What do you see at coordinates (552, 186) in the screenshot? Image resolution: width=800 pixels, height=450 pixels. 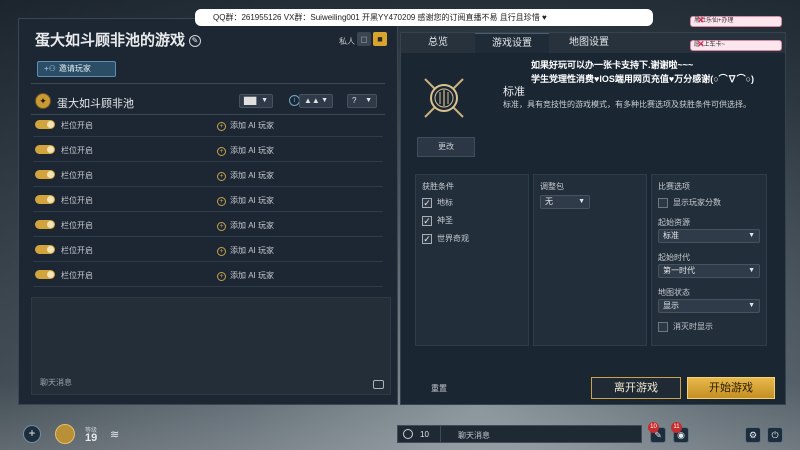 I see `adjust-title: 调整包` at bounding box center [552, 186].